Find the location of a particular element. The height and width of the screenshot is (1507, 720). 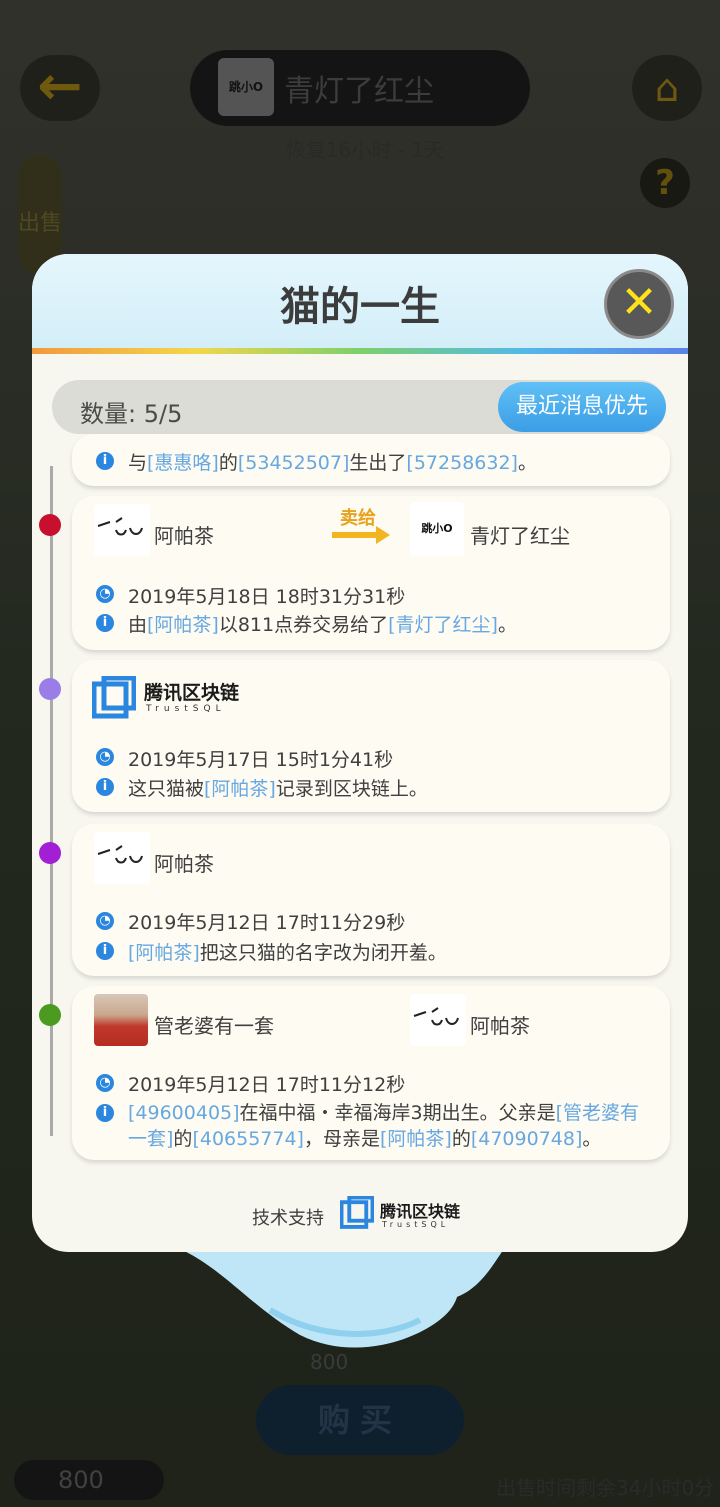

user-link: 一套] is located at coordinates (150, 1139).